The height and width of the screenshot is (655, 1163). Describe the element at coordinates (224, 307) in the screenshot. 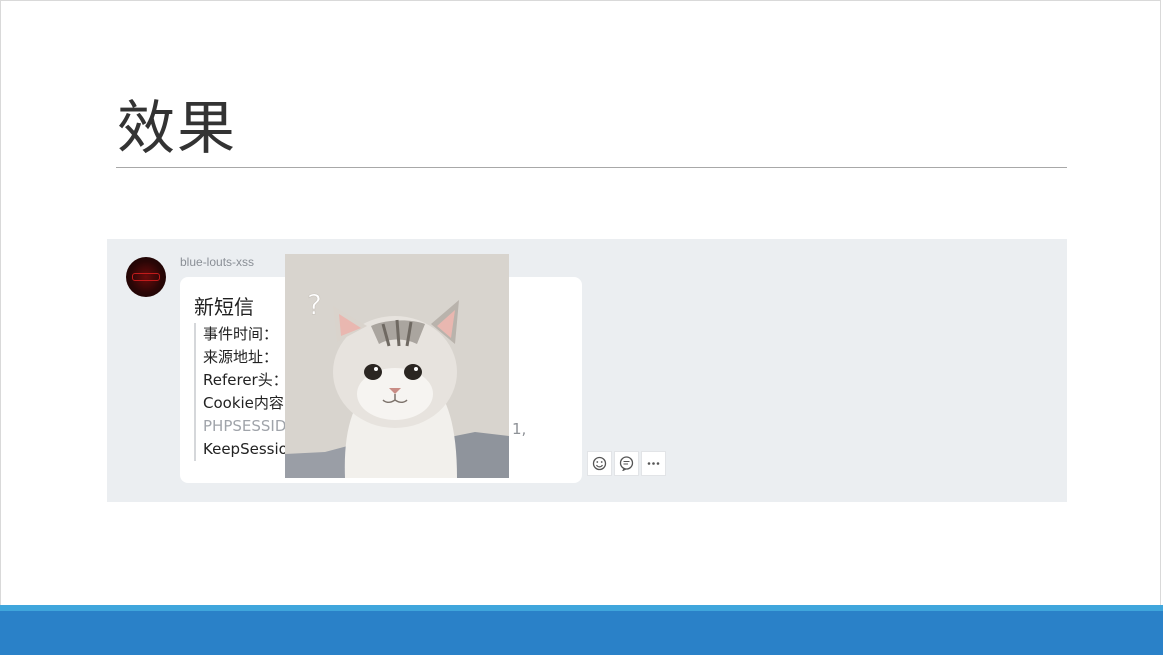

I see `message-title: 新短信` at that location.